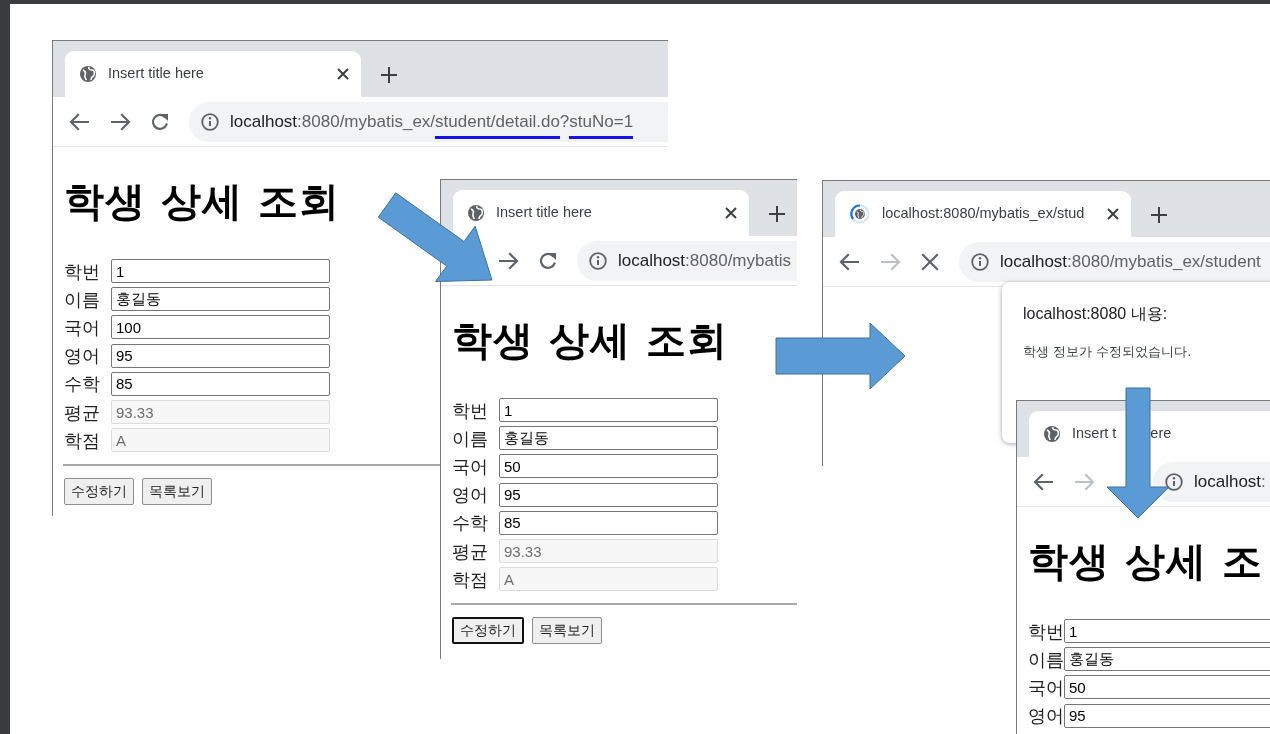 The width and height of the screenshot is (1270, 734). I want to click on address-bar: localhost:8080/mybatis, so click(687, 260).